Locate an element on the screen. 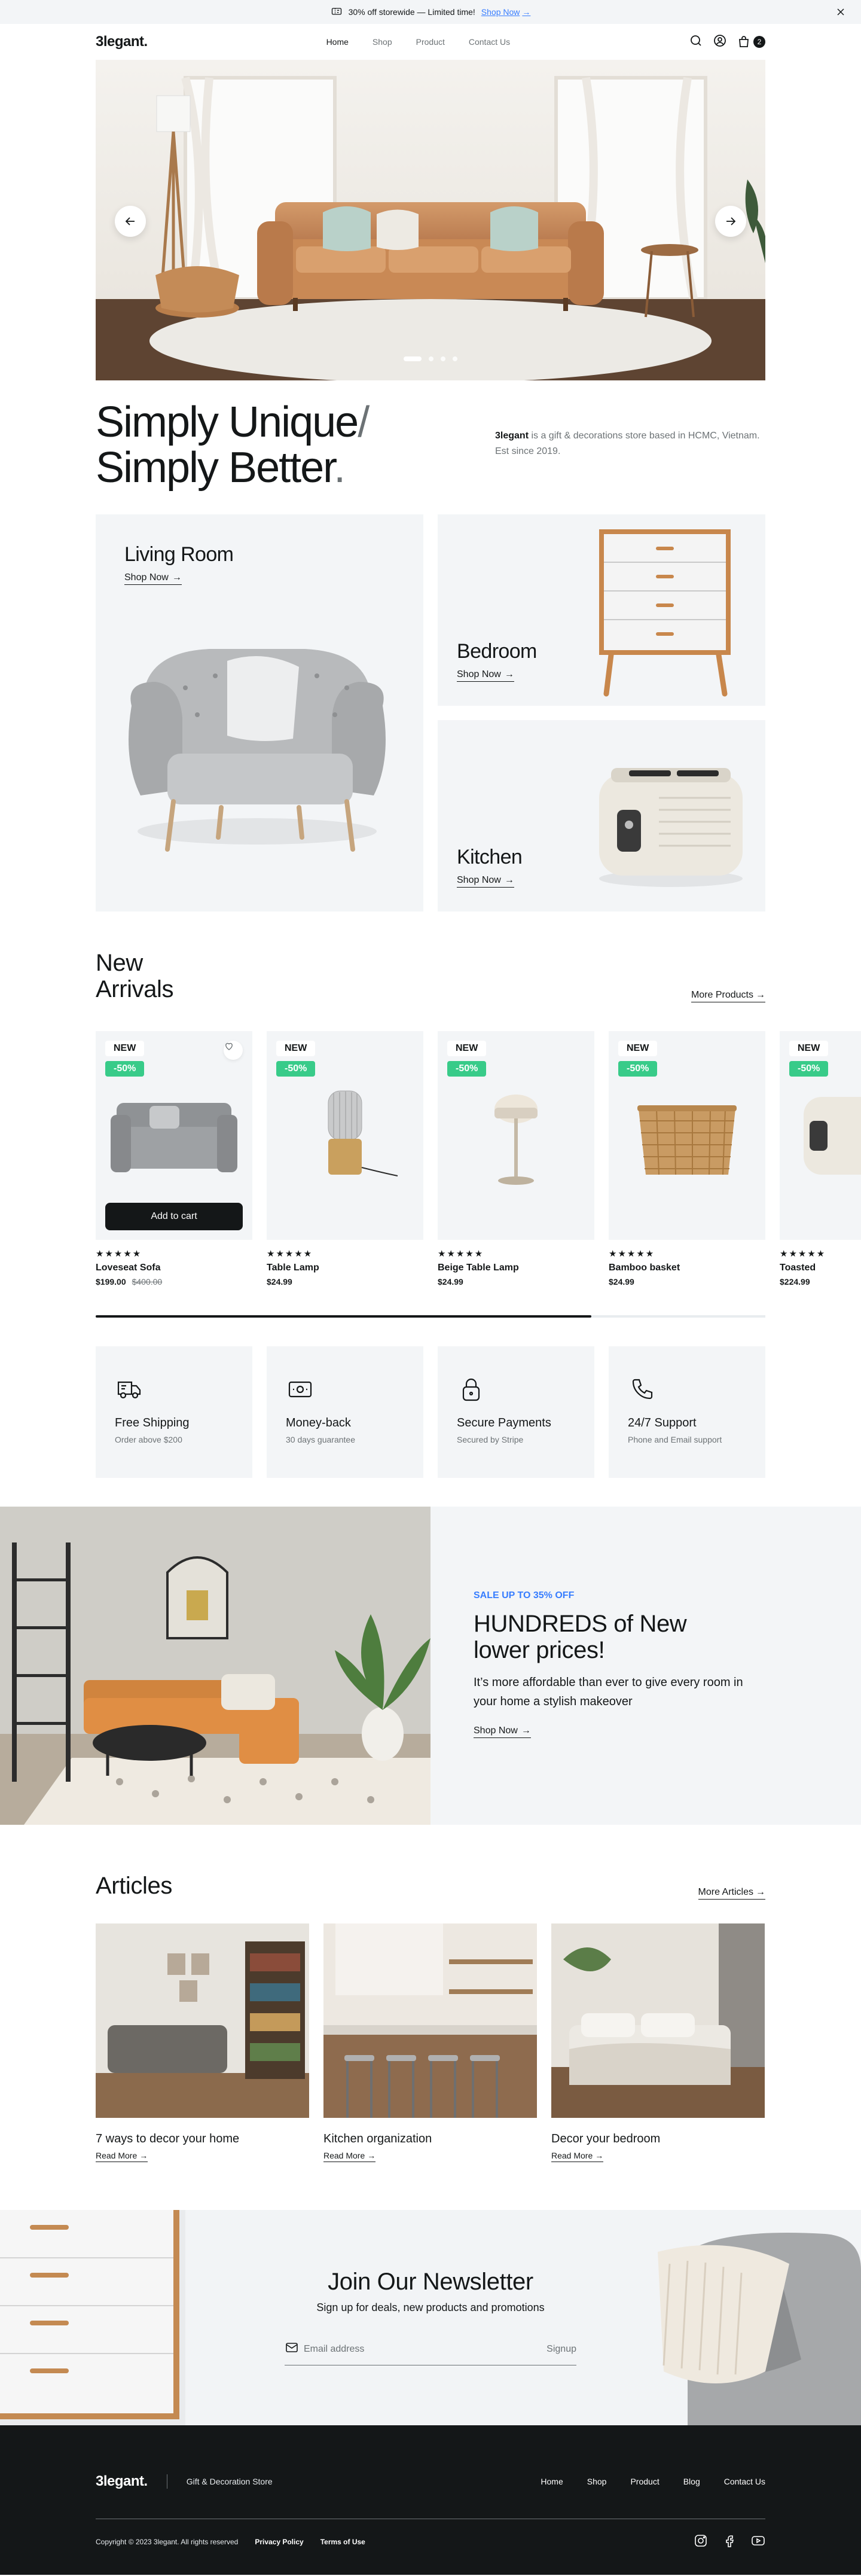 The width and height of the screenshot is (861, 2576). lock-icon is located at coordinates (471, 1392).